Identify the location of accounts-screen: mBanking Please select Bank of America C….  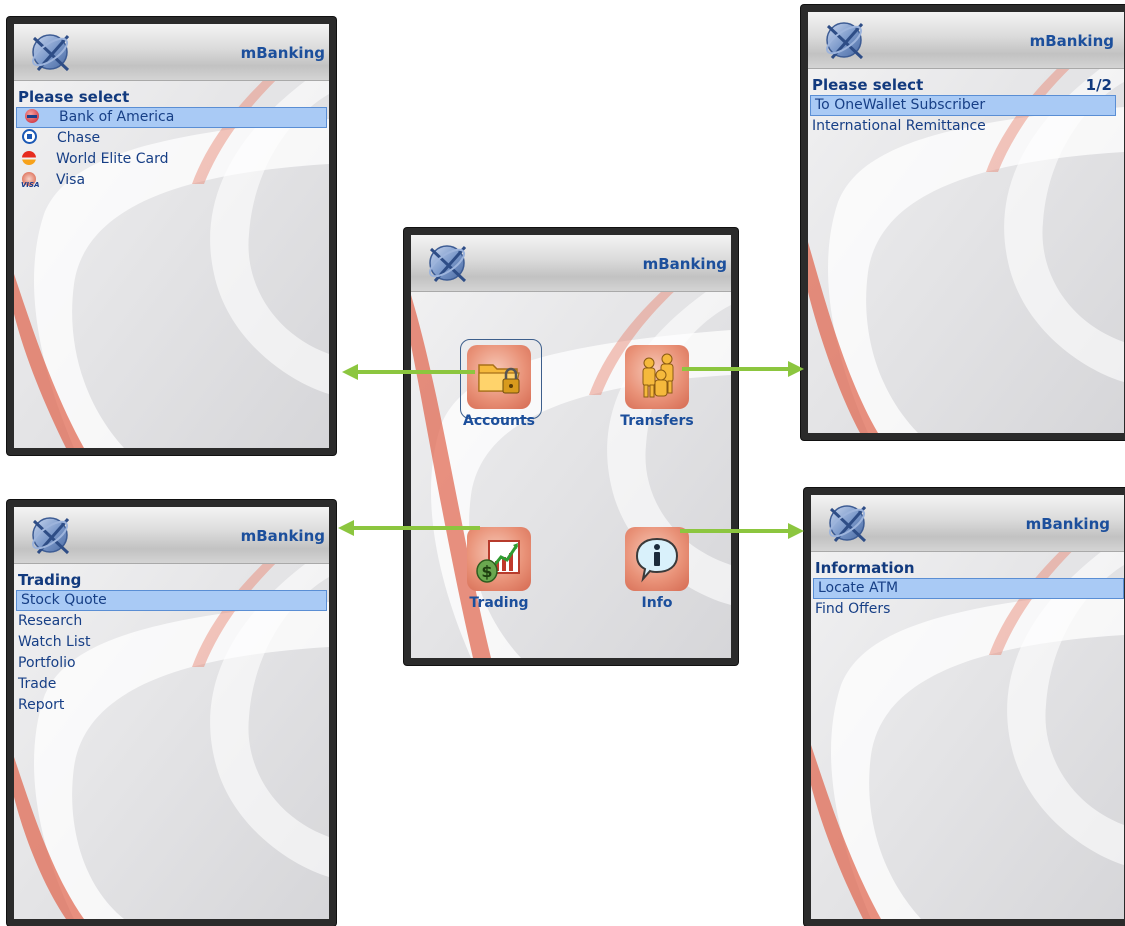
(171, 236).